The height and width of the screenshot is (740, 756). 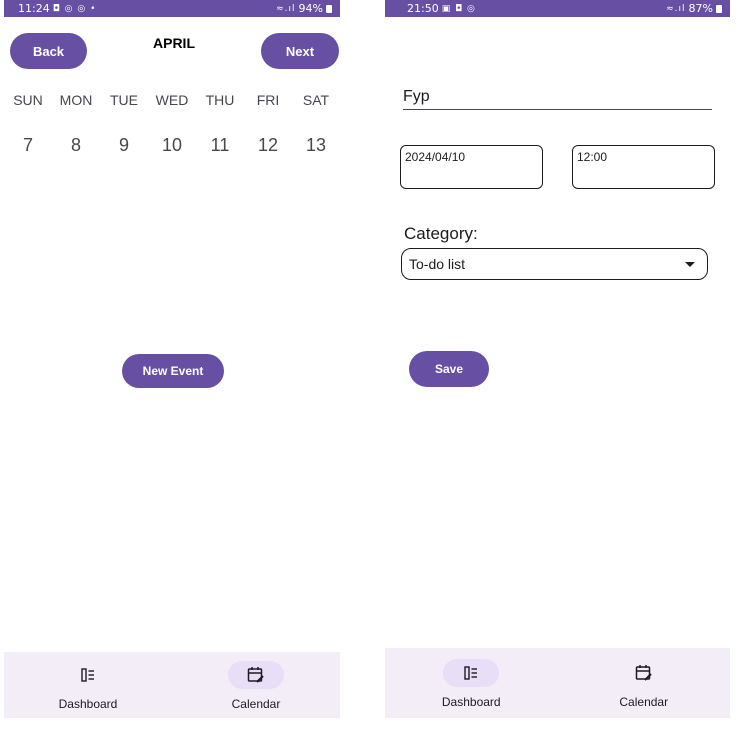 What do you see at coordinates (423, 8) in the screenshot?
I see `status-time: 21:50` at bounding box center [423, 8].